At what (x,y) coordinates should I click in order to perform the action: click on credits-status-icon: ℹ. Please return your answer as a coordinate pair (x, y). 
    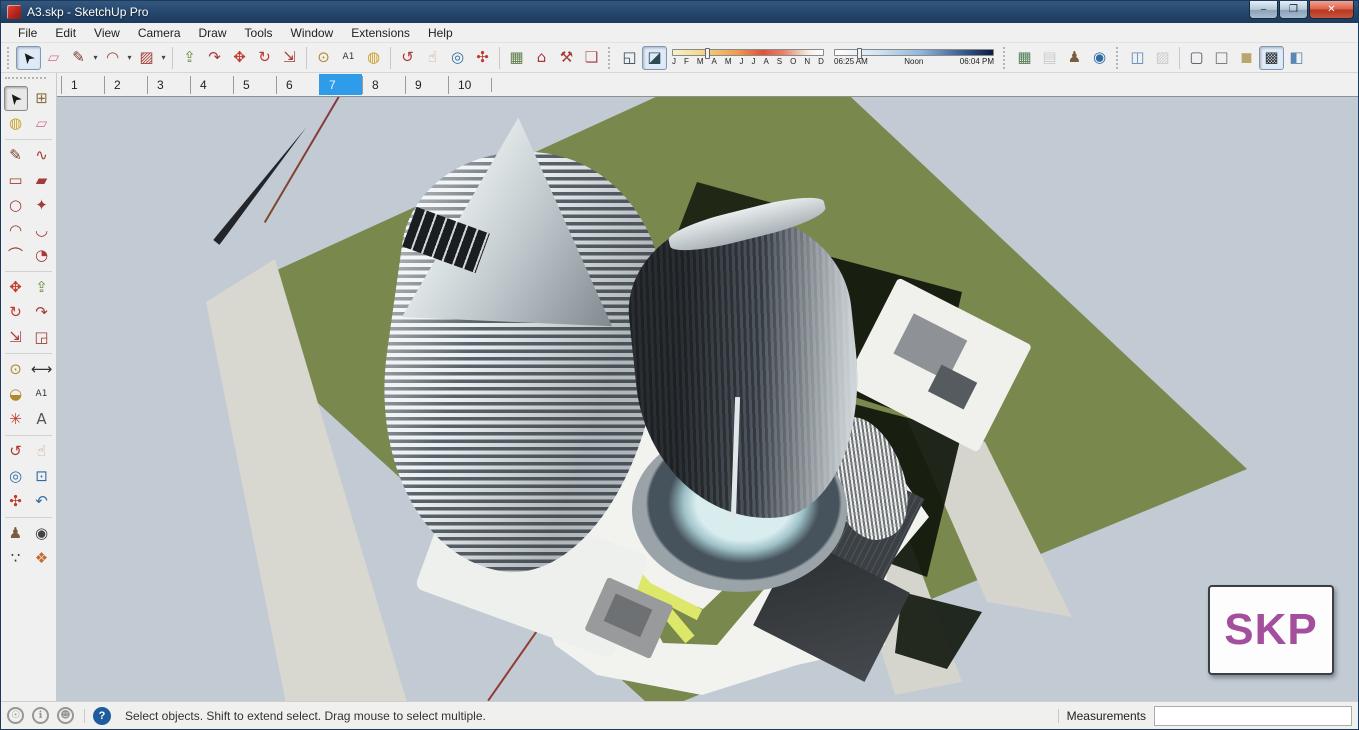
    Looking at the image, I should click on (40, 715).